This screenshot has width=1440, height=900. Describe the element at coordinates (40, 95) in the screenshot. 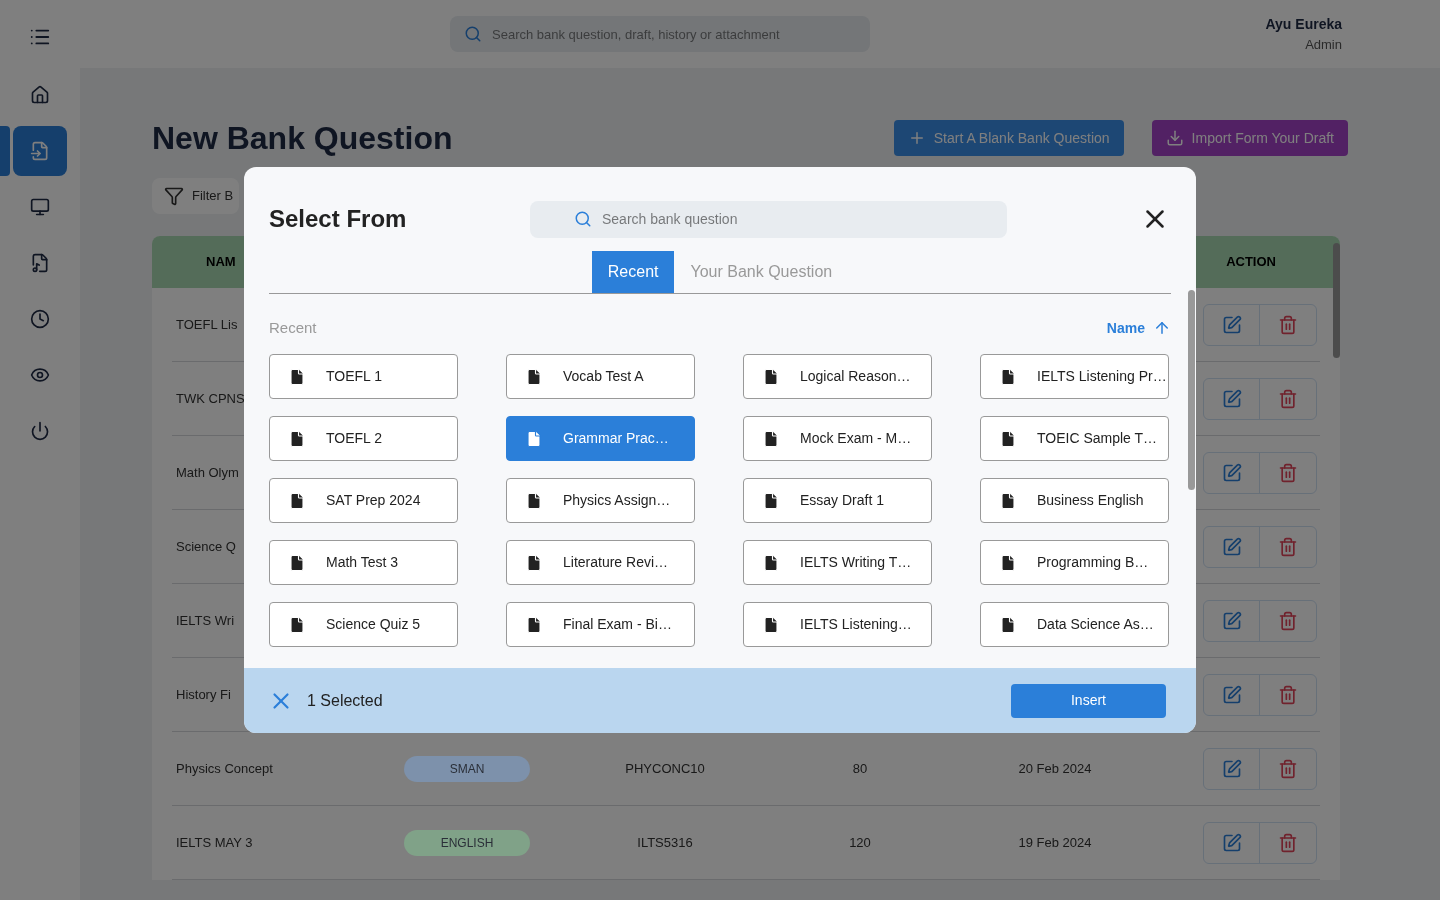

I see `home-icon` at that location.